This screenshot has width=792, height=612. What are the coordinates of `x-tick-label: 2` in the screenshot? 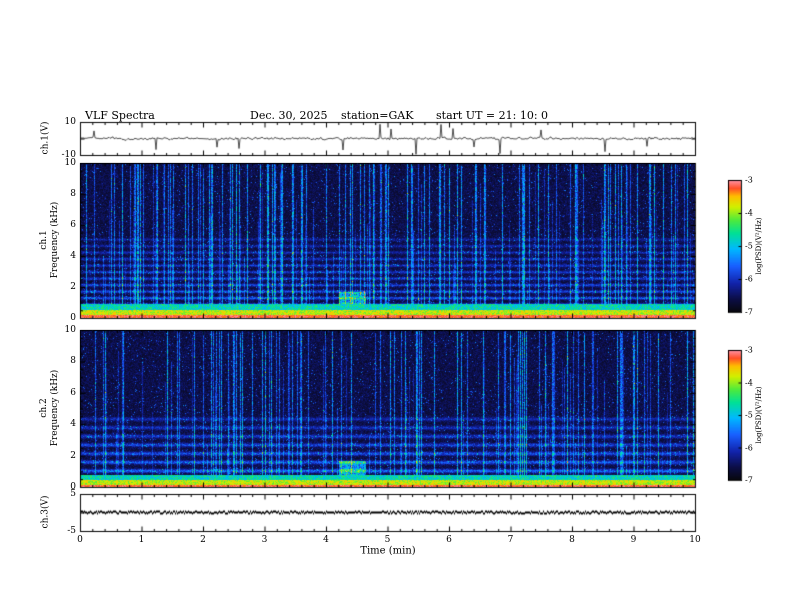 It's located at (203, 540).